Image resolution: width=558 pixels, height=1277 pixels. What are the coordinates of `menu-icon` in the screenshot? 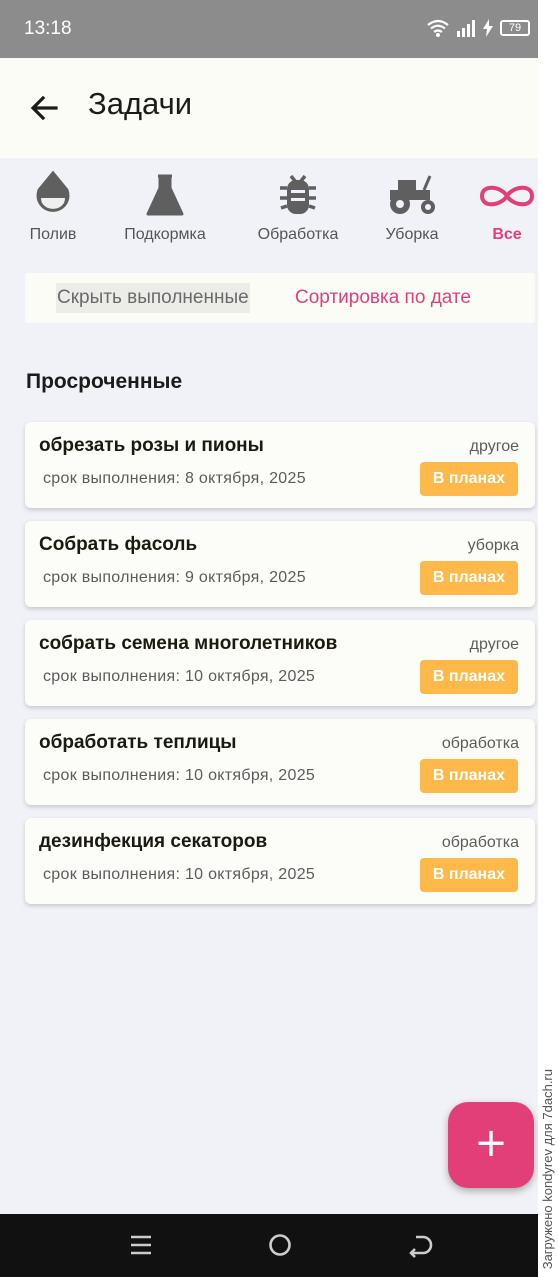 It's located at (141, 1245).